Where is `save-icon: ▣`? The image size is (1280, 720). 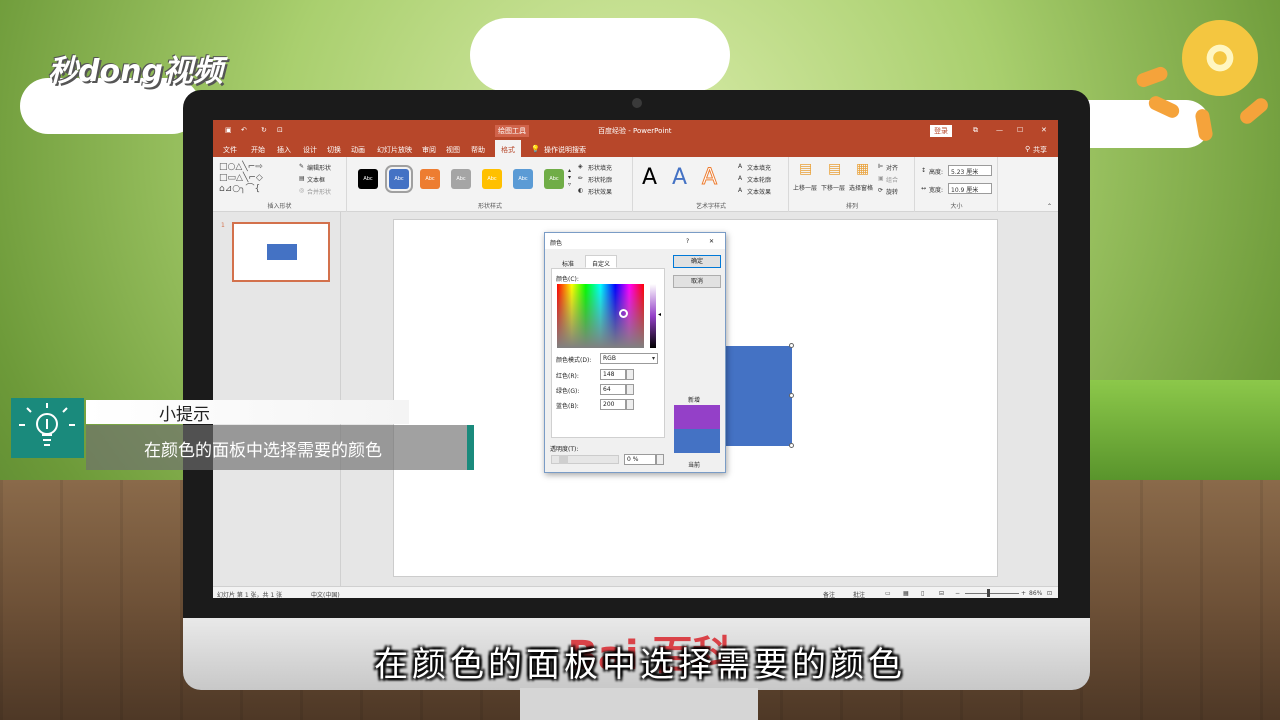
save-icon: ▣ is located at coordinates (228, 130).